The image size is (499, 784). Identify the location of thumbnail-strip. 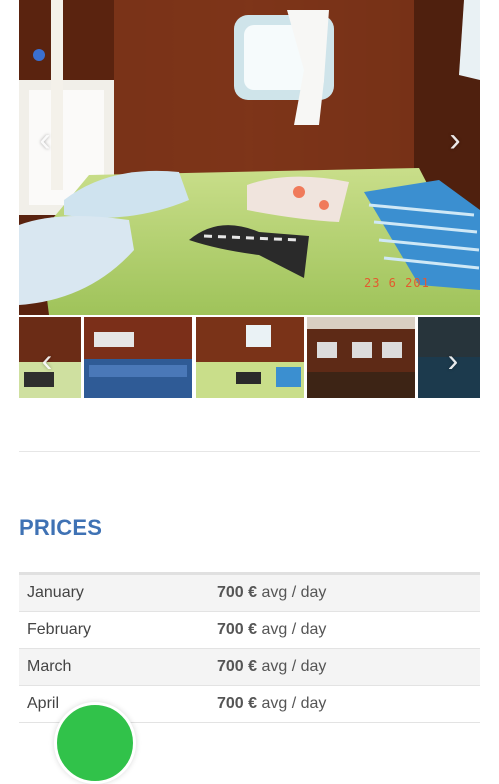
(249, 357).